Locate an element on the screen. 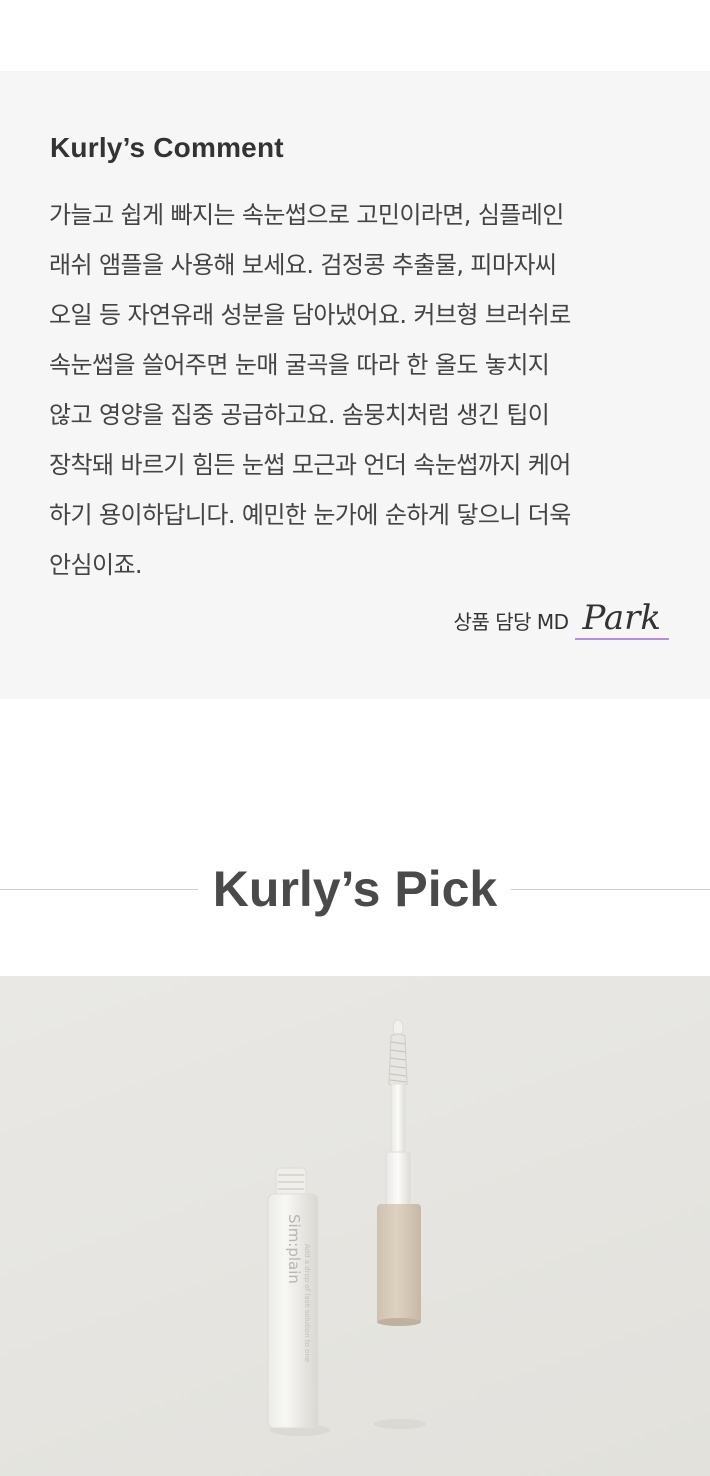 The image size is (710, 1476). comment-line: 안심이죠. is located at coordinates (96, 565).